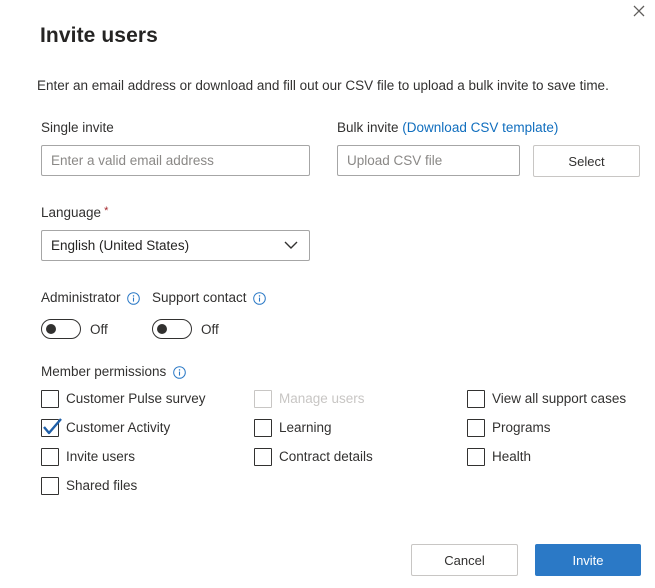  Describe the element at coordinates (322, 398) in the screenshot. I see `permission-label-manage-users: Manage users` at that location.